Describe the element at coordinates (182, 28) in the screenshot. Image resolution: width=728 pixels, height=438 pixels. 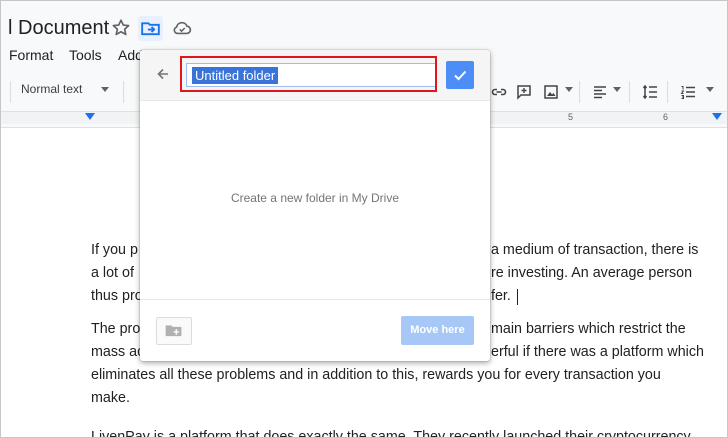
I see `cloud-saved-icon` at that location.